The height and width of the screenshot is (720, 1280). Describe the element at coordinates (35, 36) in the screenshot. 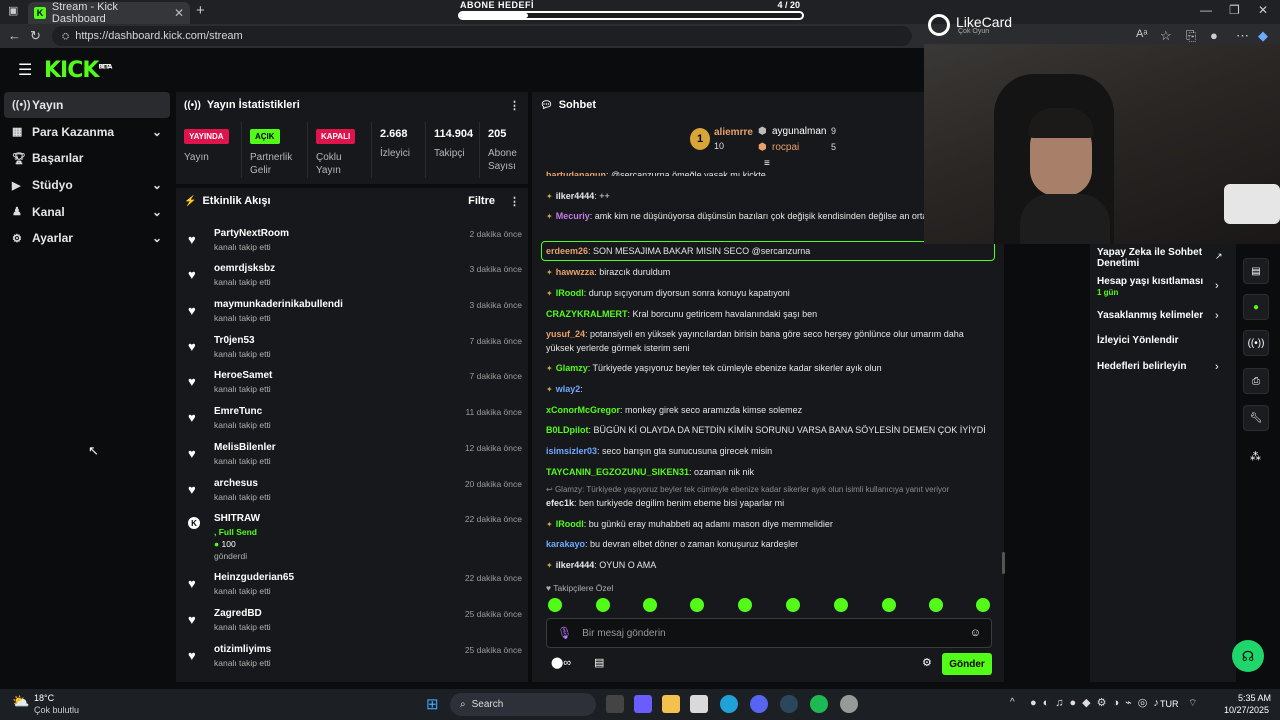

I see `refresh-icon: ↻` at that location.